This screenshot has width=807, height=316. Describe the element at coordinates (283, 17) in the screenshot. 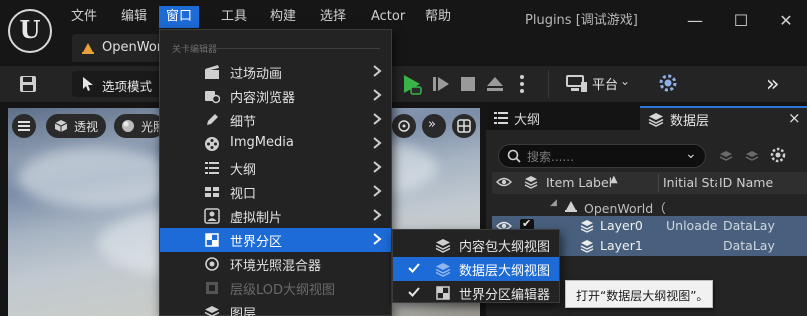

I see `menu-build: 构建` at that location.